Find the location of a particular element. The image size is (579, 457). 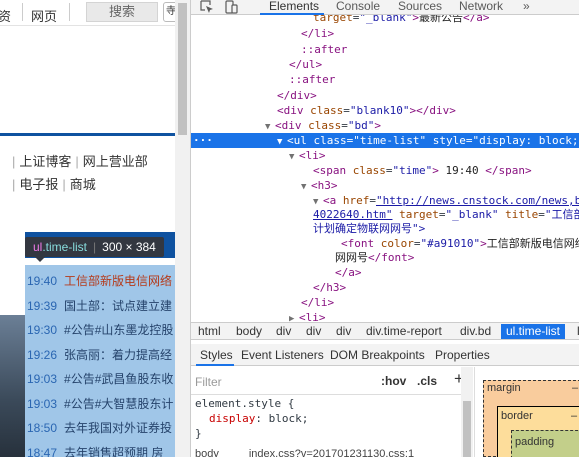

dom-node-continued: 4022640.htm" target="_blank" title="工信部 is located at coordinates (385, 214).